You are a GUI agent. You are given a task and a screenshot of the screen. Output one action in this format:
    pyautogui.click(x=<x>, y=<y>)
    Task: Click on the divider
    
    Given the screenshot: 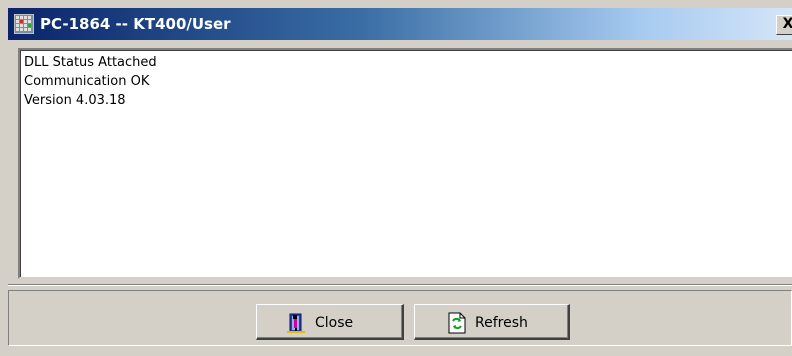 What is the action you would take?
    pyautogui.click(x=400, y=285)
    